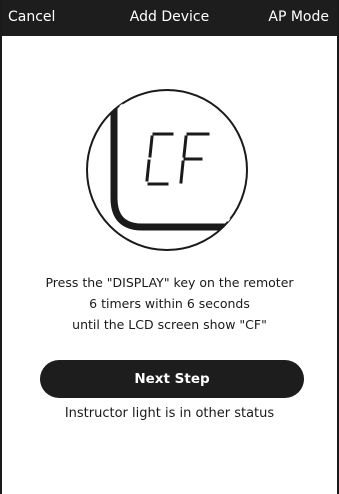 The image size is (339, 494). What do you see at coordinates (169, 413) in the screenshot?
I see `other-status-link: Instructor light is in other status` at bounding box center [169, 413].